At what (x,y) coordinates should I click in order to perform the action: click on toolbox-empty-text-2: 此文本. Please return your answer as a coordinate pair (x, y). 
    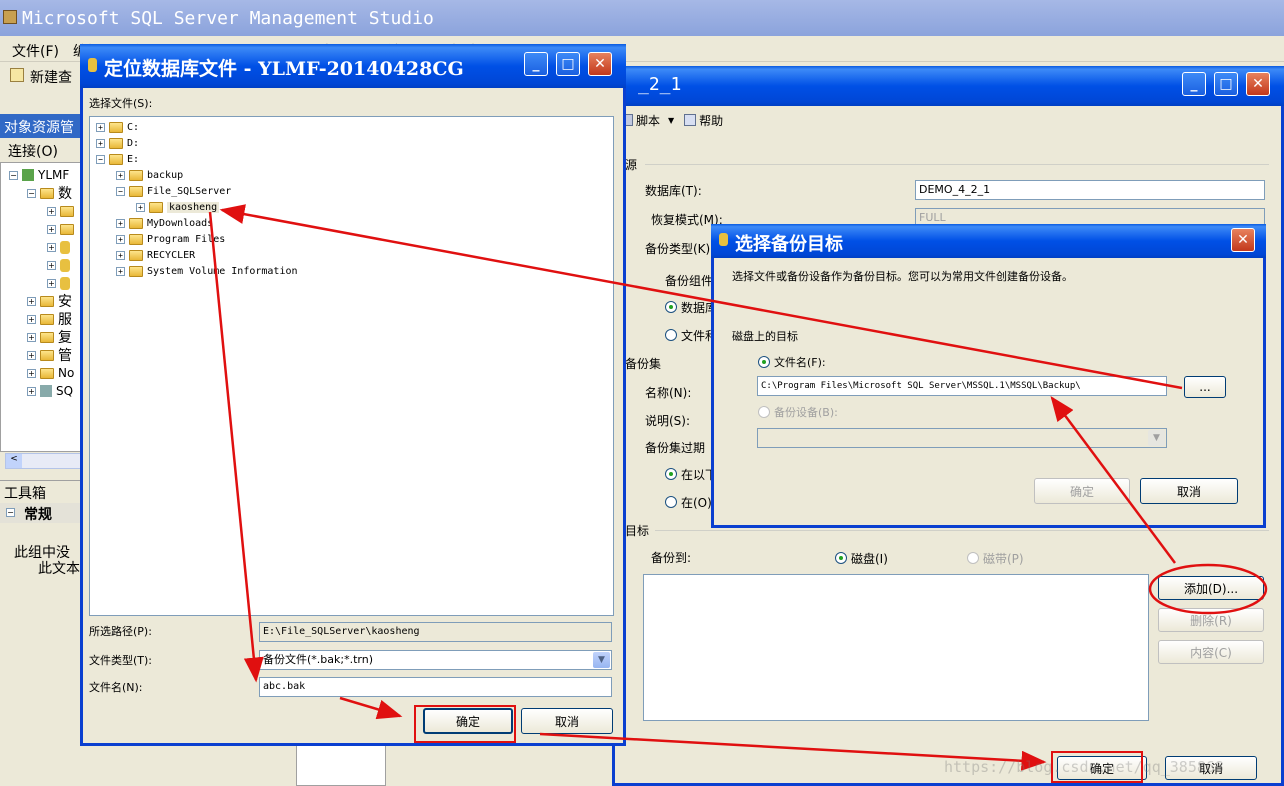
    Looking at the image, I should click on (59, 569).